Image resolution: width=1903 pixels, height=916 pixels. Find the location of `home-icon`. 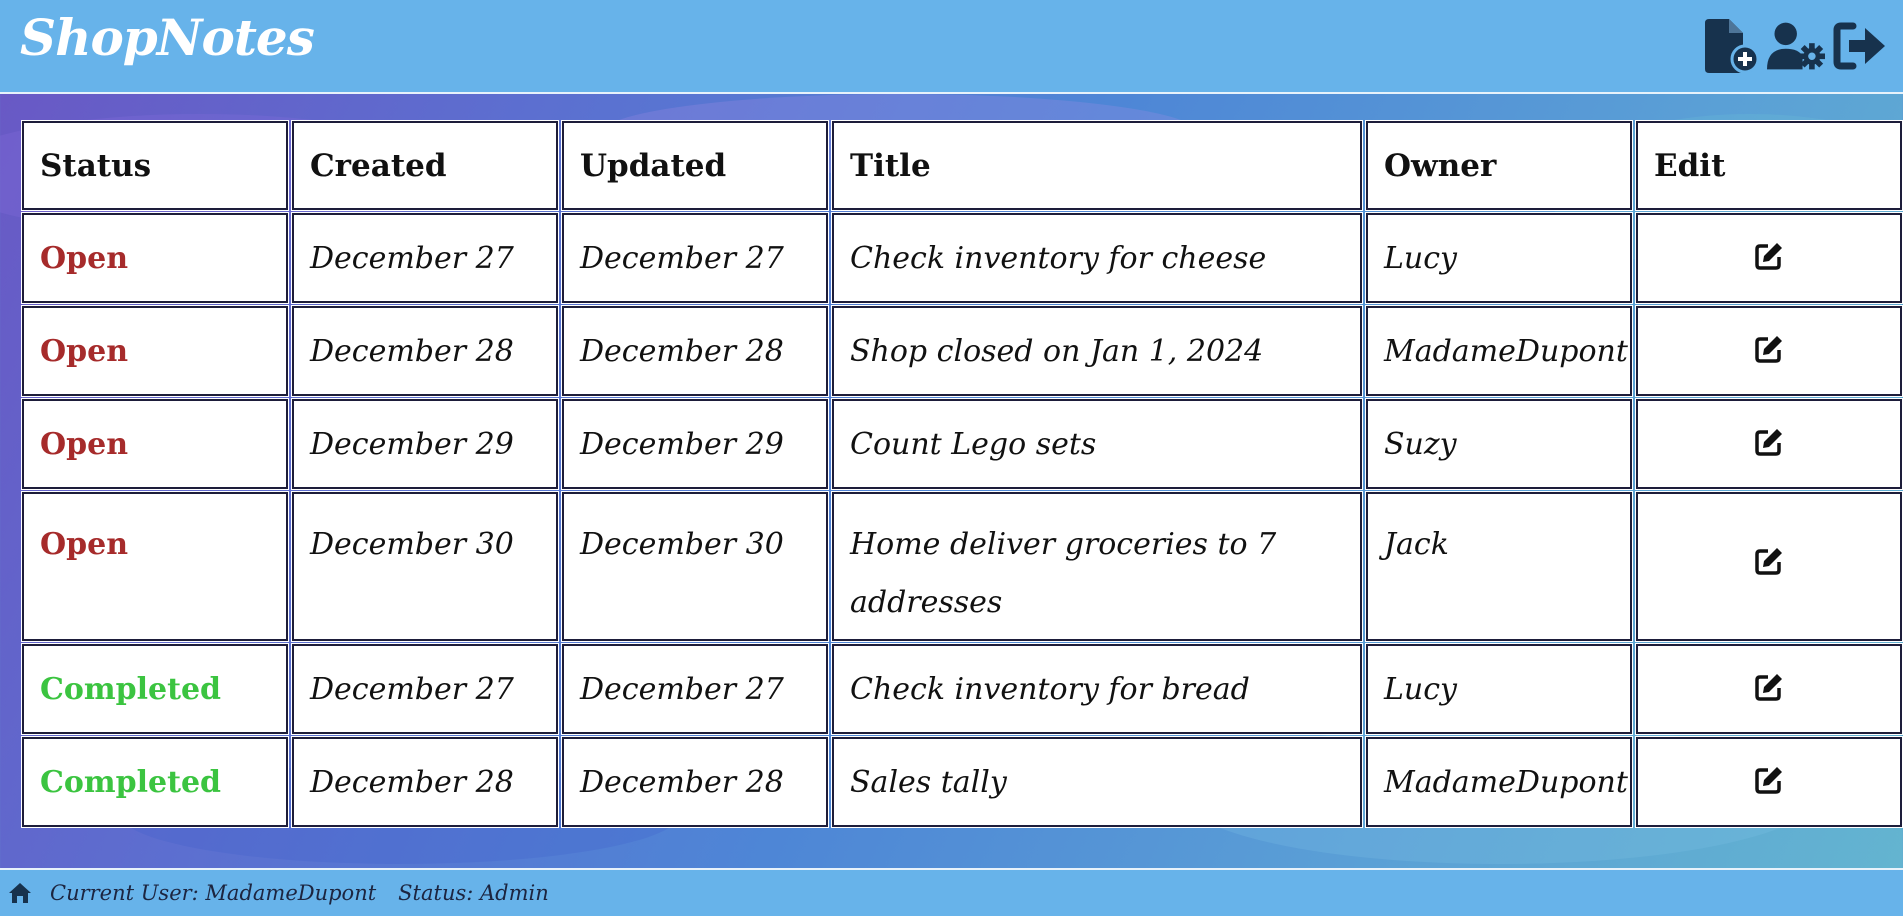

home-icon is located at coordinates (20, 893).